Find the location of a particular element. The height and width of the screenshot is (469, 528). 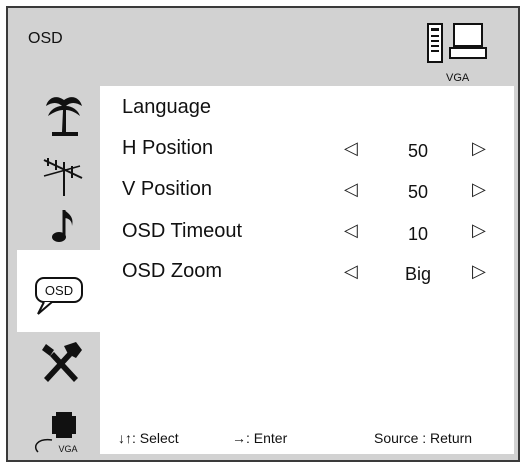

v-position-value: 50 is located at coordinates (418, 192).